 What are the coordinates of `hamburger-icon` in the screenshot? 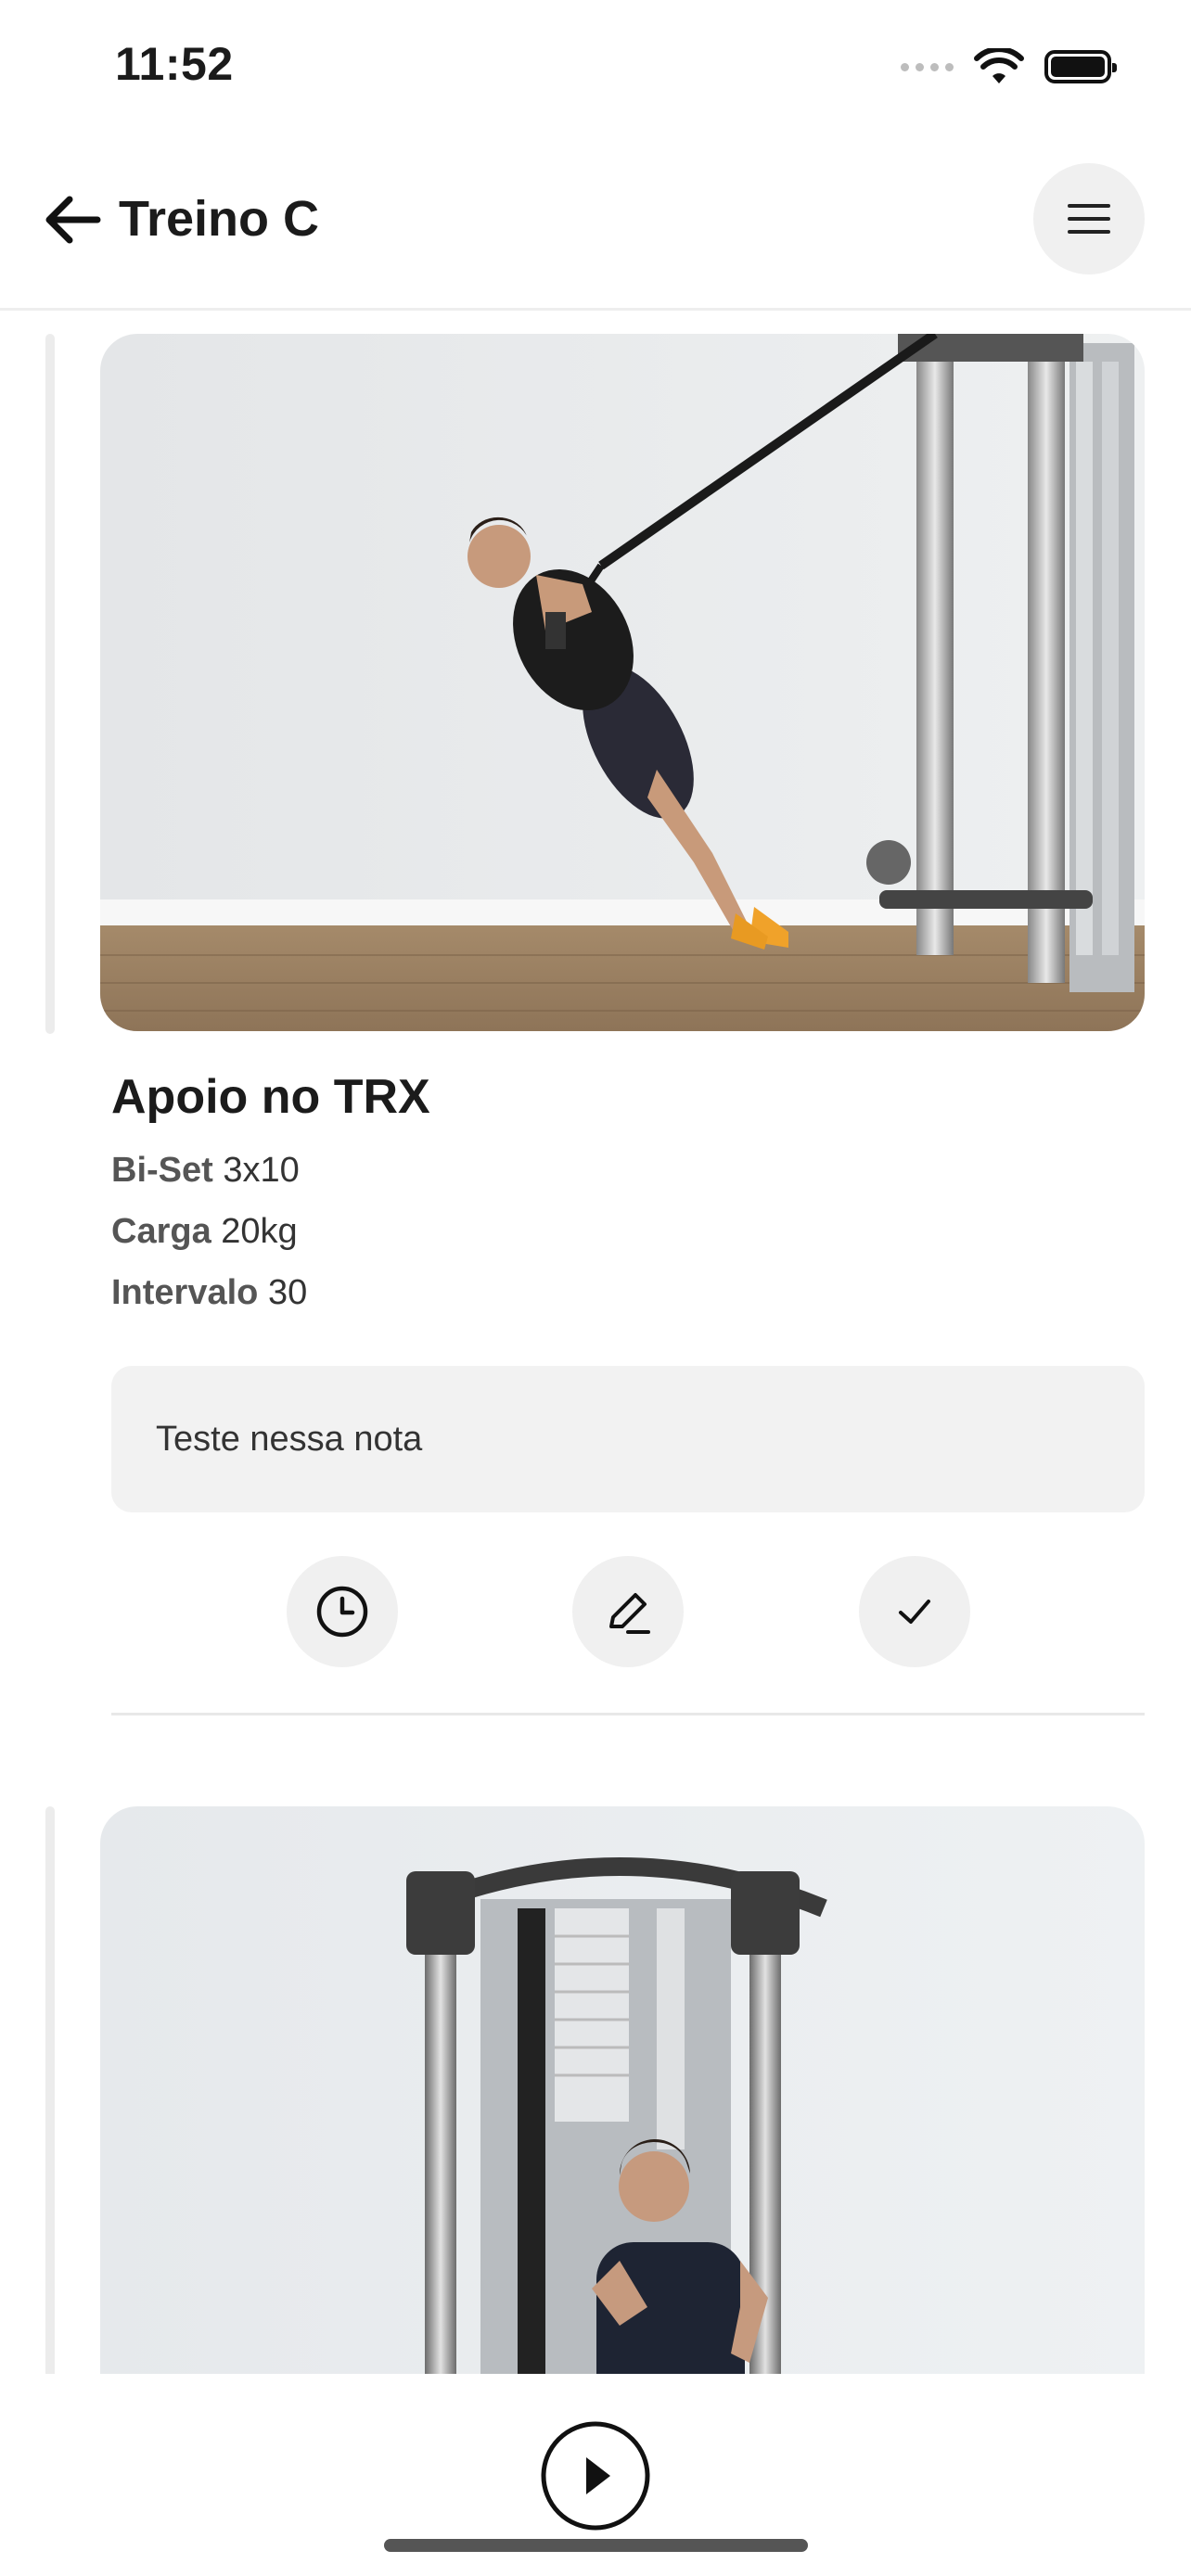 It's located at (1089, 219).